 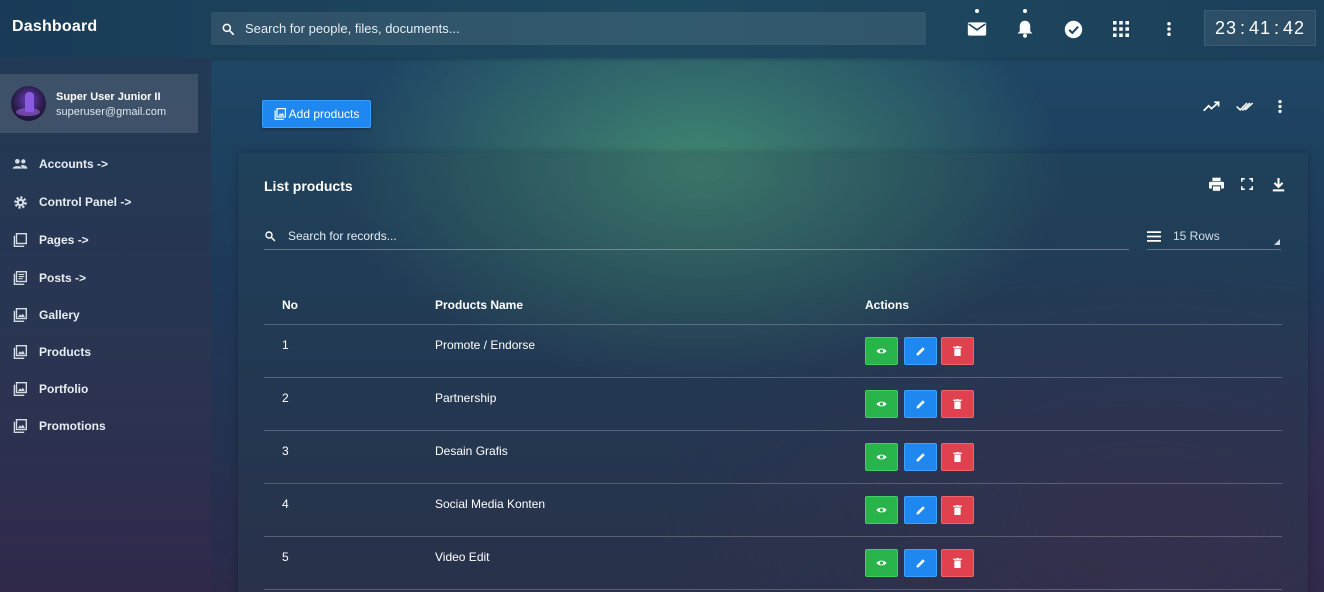 What do you see at coordinates (485, 345) in the screenshot?
I see `product-name: Promote / Endorse` at bounding box center [485, 345].